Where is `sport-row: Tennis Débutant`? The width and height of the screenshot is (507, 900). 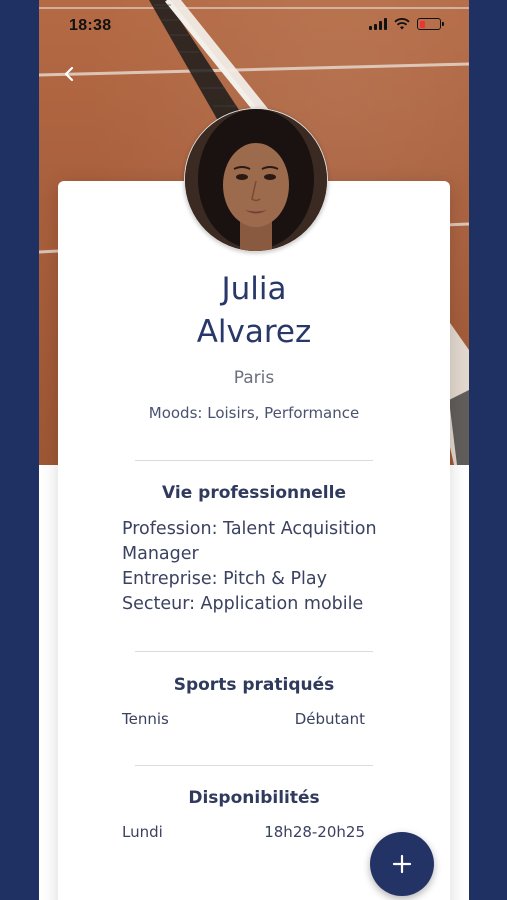 sport-row: Tennis Débutant is located at coordinates (243, 719).